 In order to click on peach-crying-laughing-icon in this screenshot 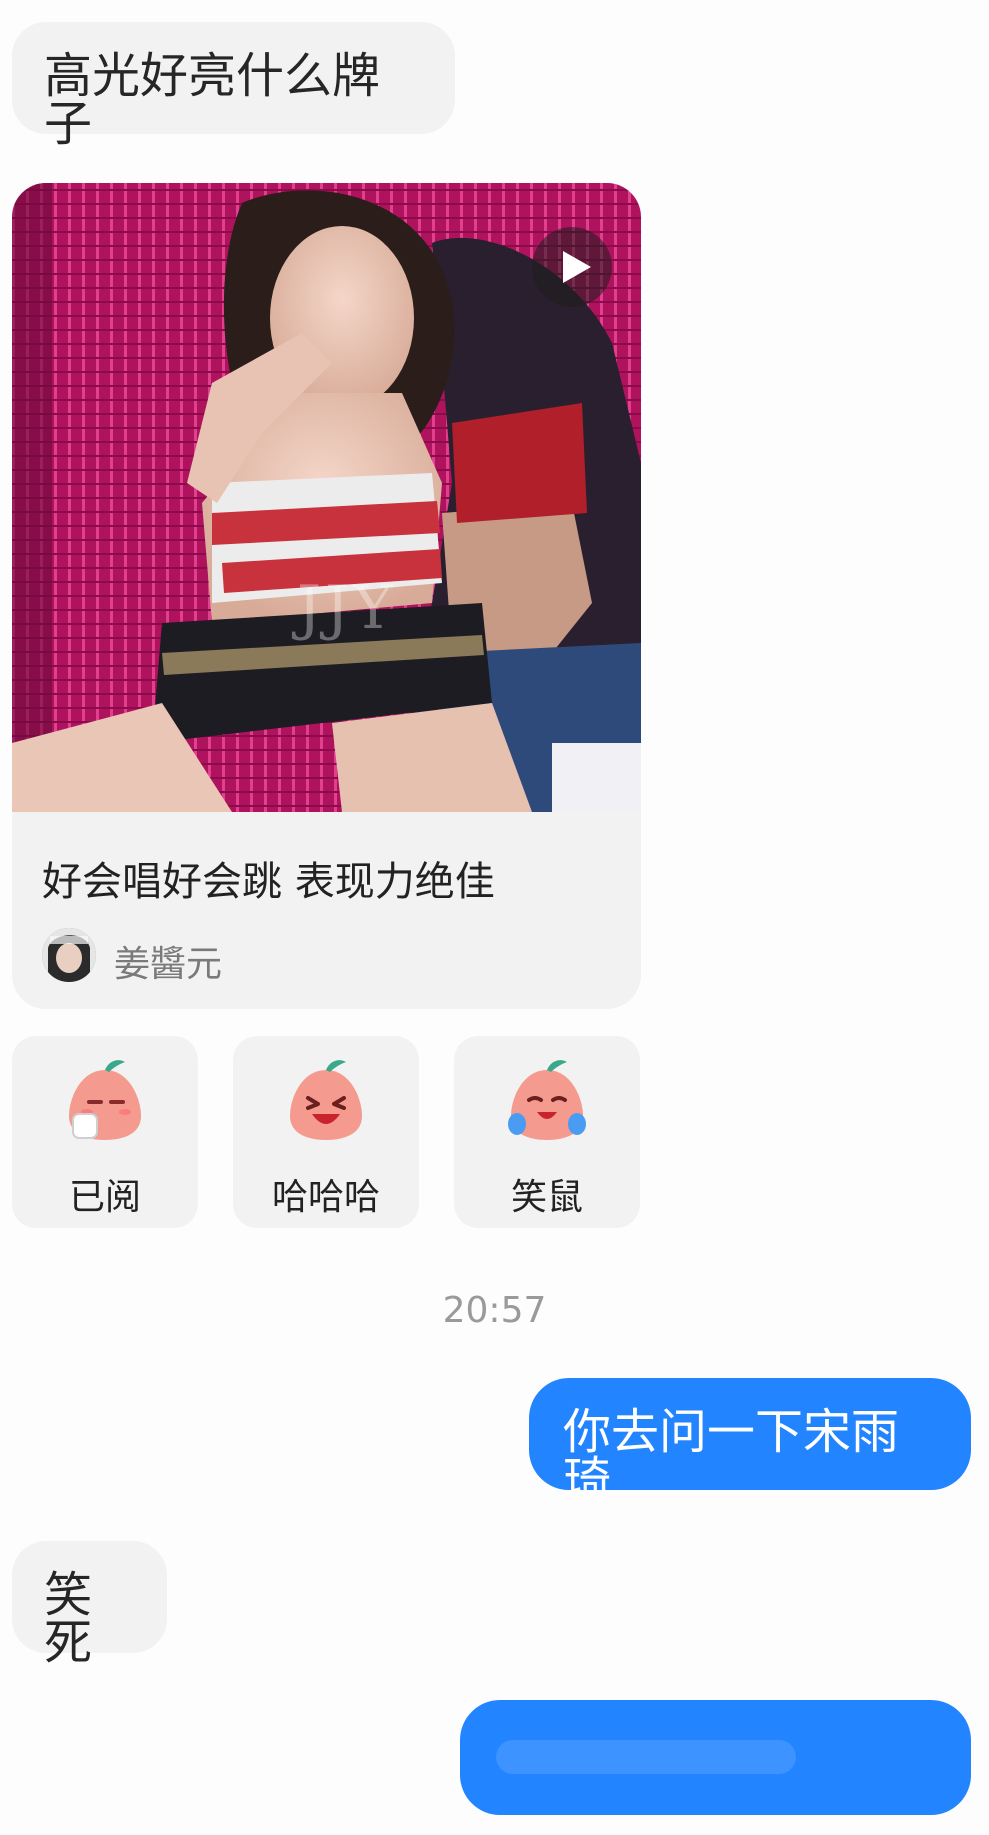, I will do `click(547, 1100)`.